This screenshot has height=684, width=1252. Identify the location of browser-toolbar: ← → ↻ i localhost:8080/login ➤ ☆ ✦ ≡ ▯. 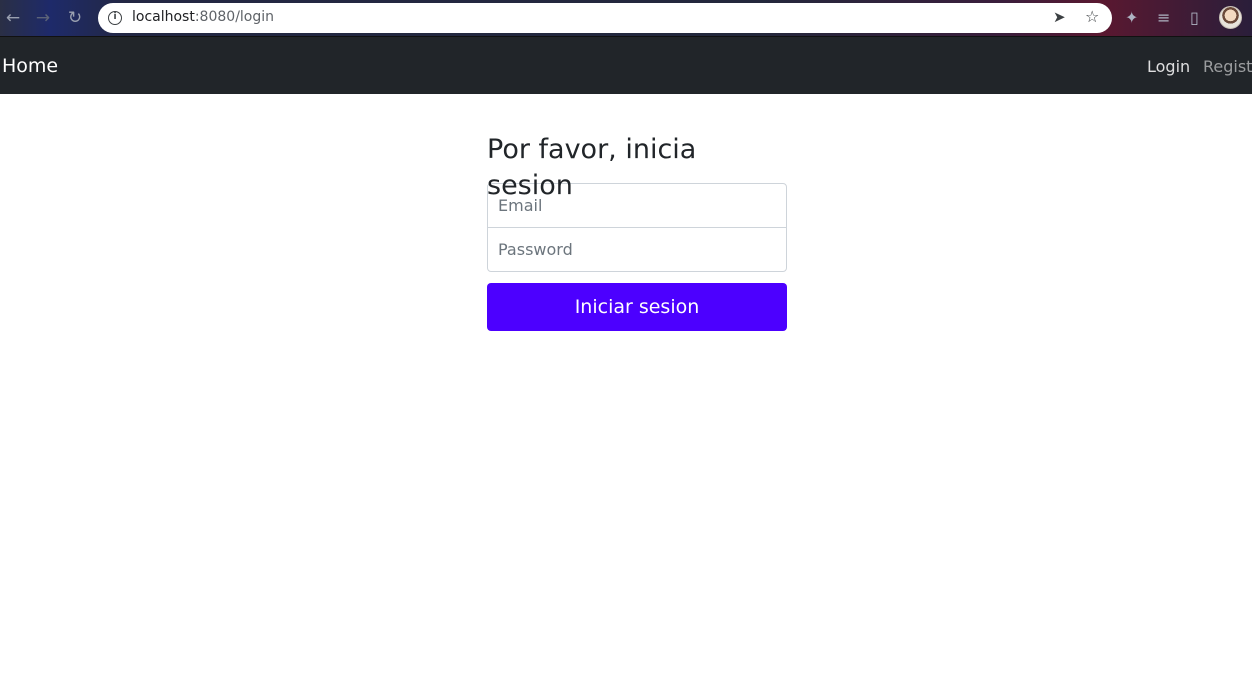
(626, 18).